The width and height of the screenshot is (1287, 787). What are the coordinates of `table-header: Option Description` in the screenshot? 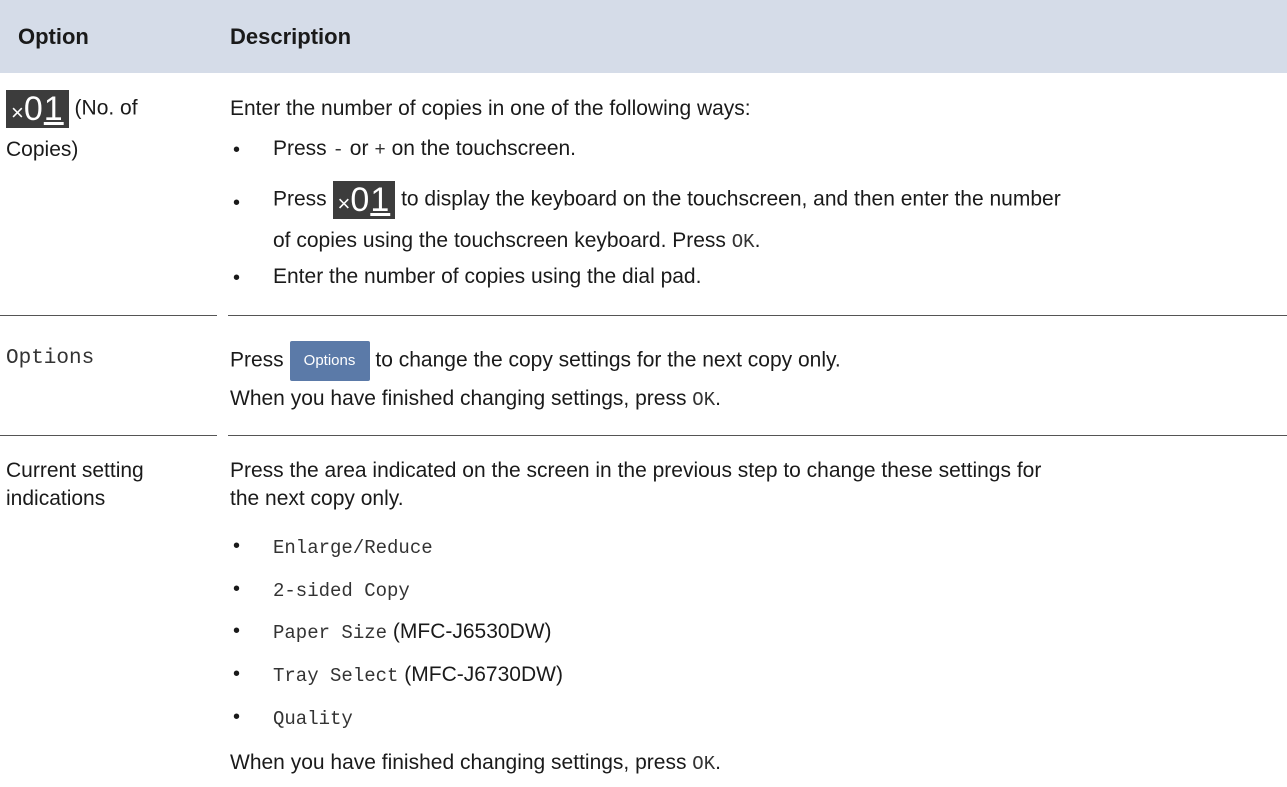 It's located at (643, 36).